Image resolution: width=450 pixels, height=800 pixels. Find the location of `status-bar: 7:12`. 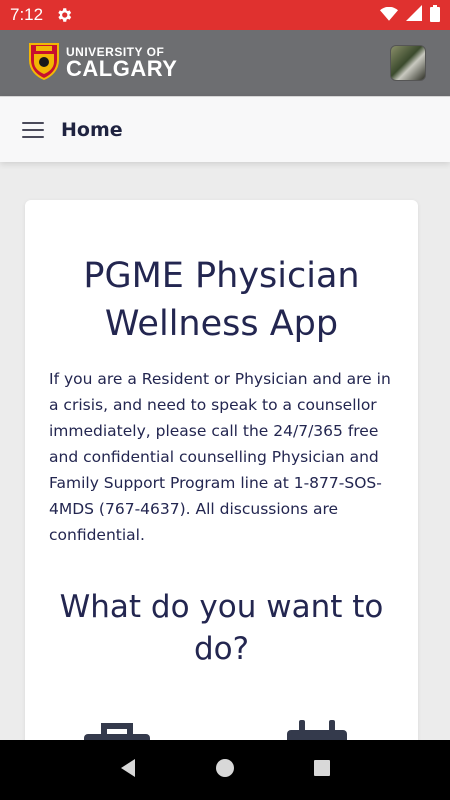

status-bar: 7:12 is located at coordinates (225, 15).